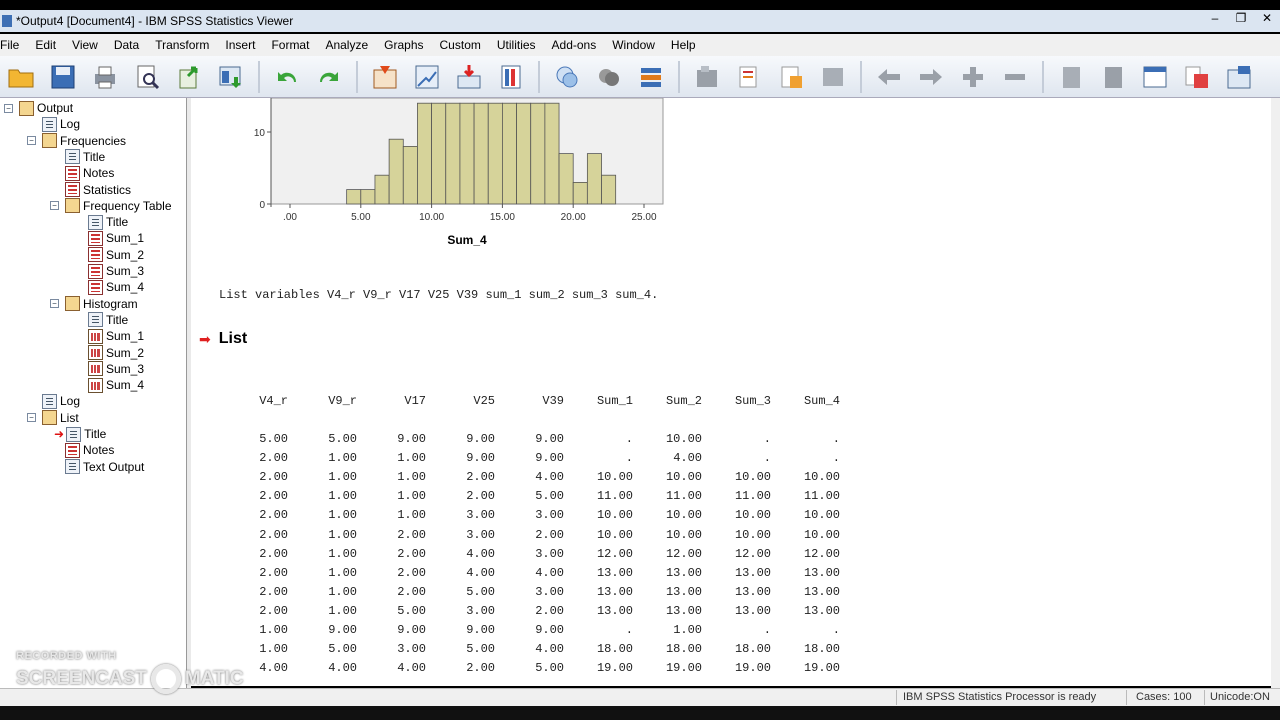 Image resolution: width=1280 pixels, height=720 pixels. What do you see at coordinates (189, 77) in the screenshot?
I see `export-icon` at bounding box center [189, 77].